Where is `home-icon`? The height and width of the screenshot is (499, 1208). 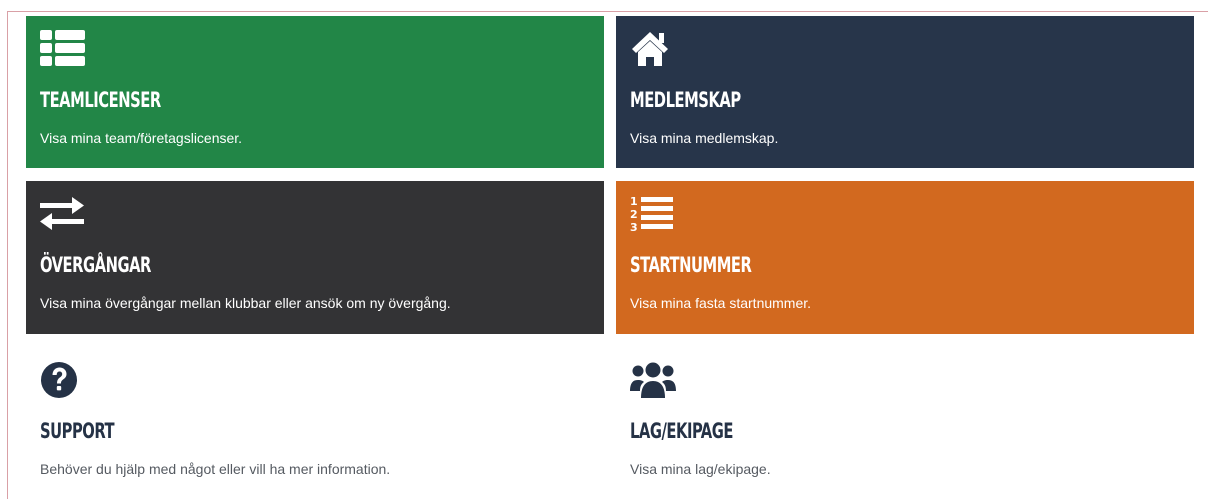 home-icon is located at coordinates (650, 49).